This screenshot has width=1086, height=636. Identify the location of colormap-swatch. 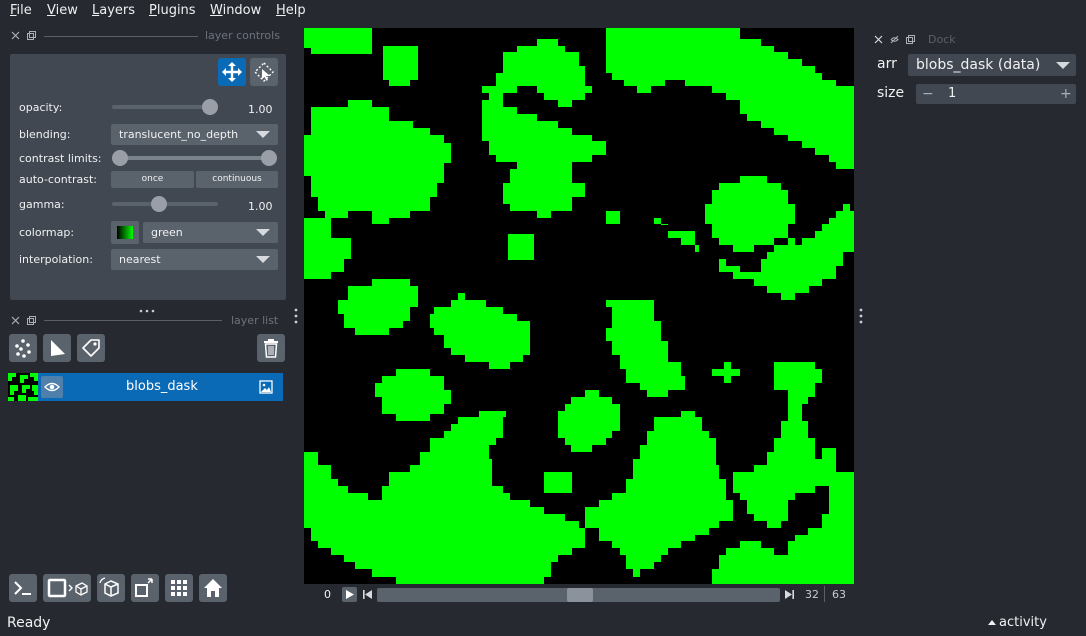
(125, 232).